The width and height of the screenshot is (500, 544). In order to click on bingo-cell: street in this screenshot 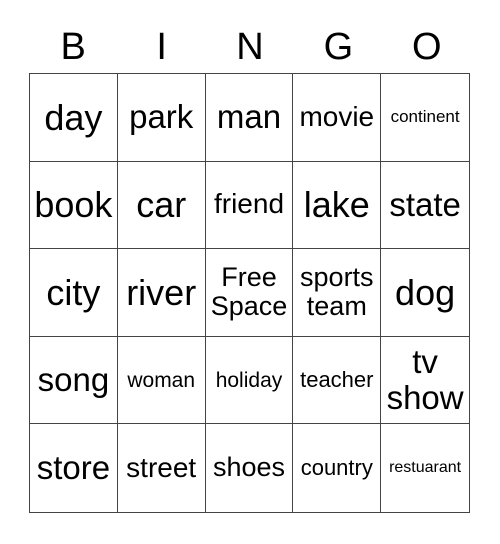, I will do `click(162, 468)`.